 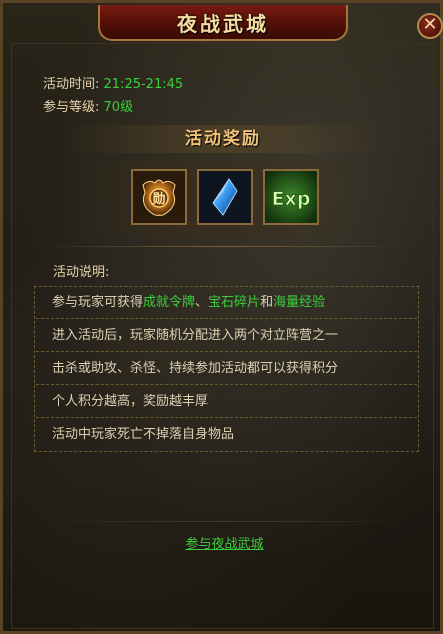 What do you see at coordinates (81, 272) in the screenshot?
I see `description-title: 活动说明:` at bounding box center [81, 272].